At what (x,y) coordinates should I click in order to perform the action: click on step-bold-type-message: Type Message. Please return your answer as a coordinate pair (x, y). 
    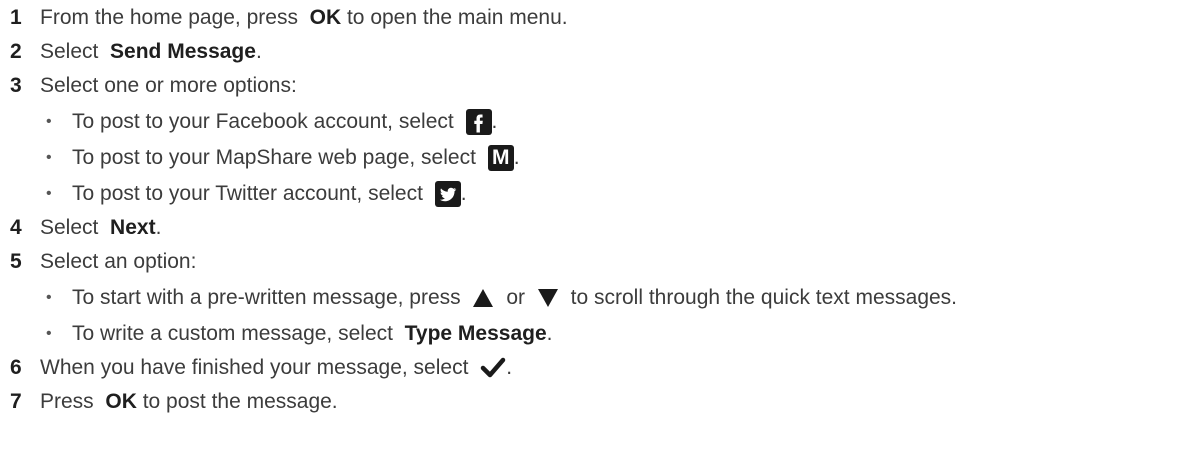
    Looking at the image, I should click on (475, 333).